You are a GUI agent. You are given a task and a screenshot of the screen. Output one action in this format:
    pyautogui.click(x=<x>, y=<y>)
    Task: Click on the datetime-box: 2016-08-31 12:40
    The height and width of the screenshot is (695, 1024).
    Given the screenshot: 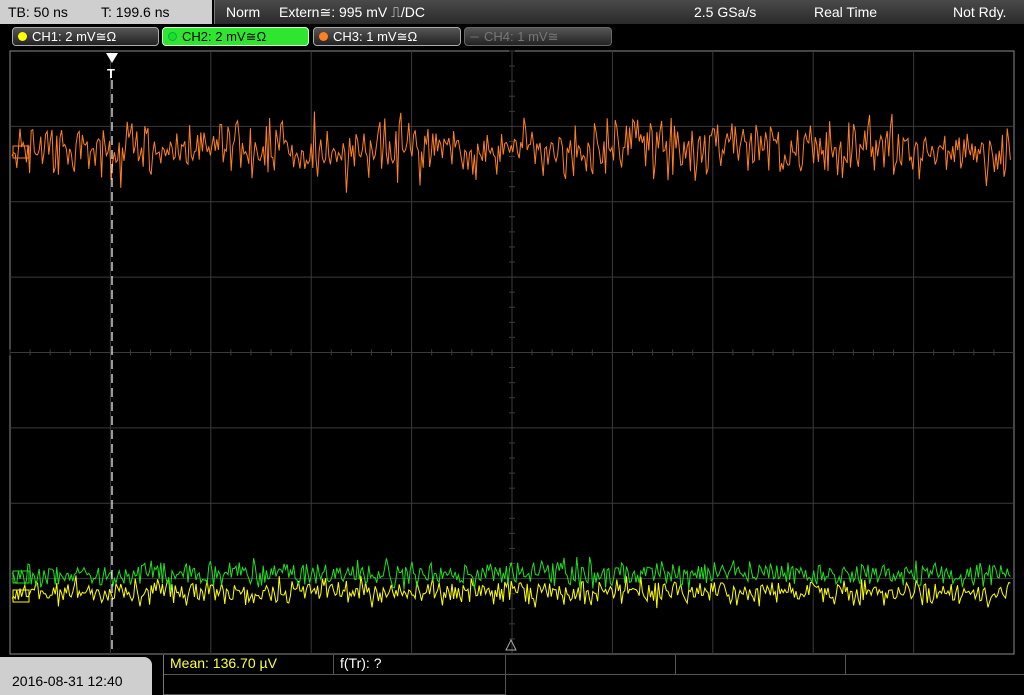 What is the action you would take?
    pyautogui.click(x=76, y=676)
    